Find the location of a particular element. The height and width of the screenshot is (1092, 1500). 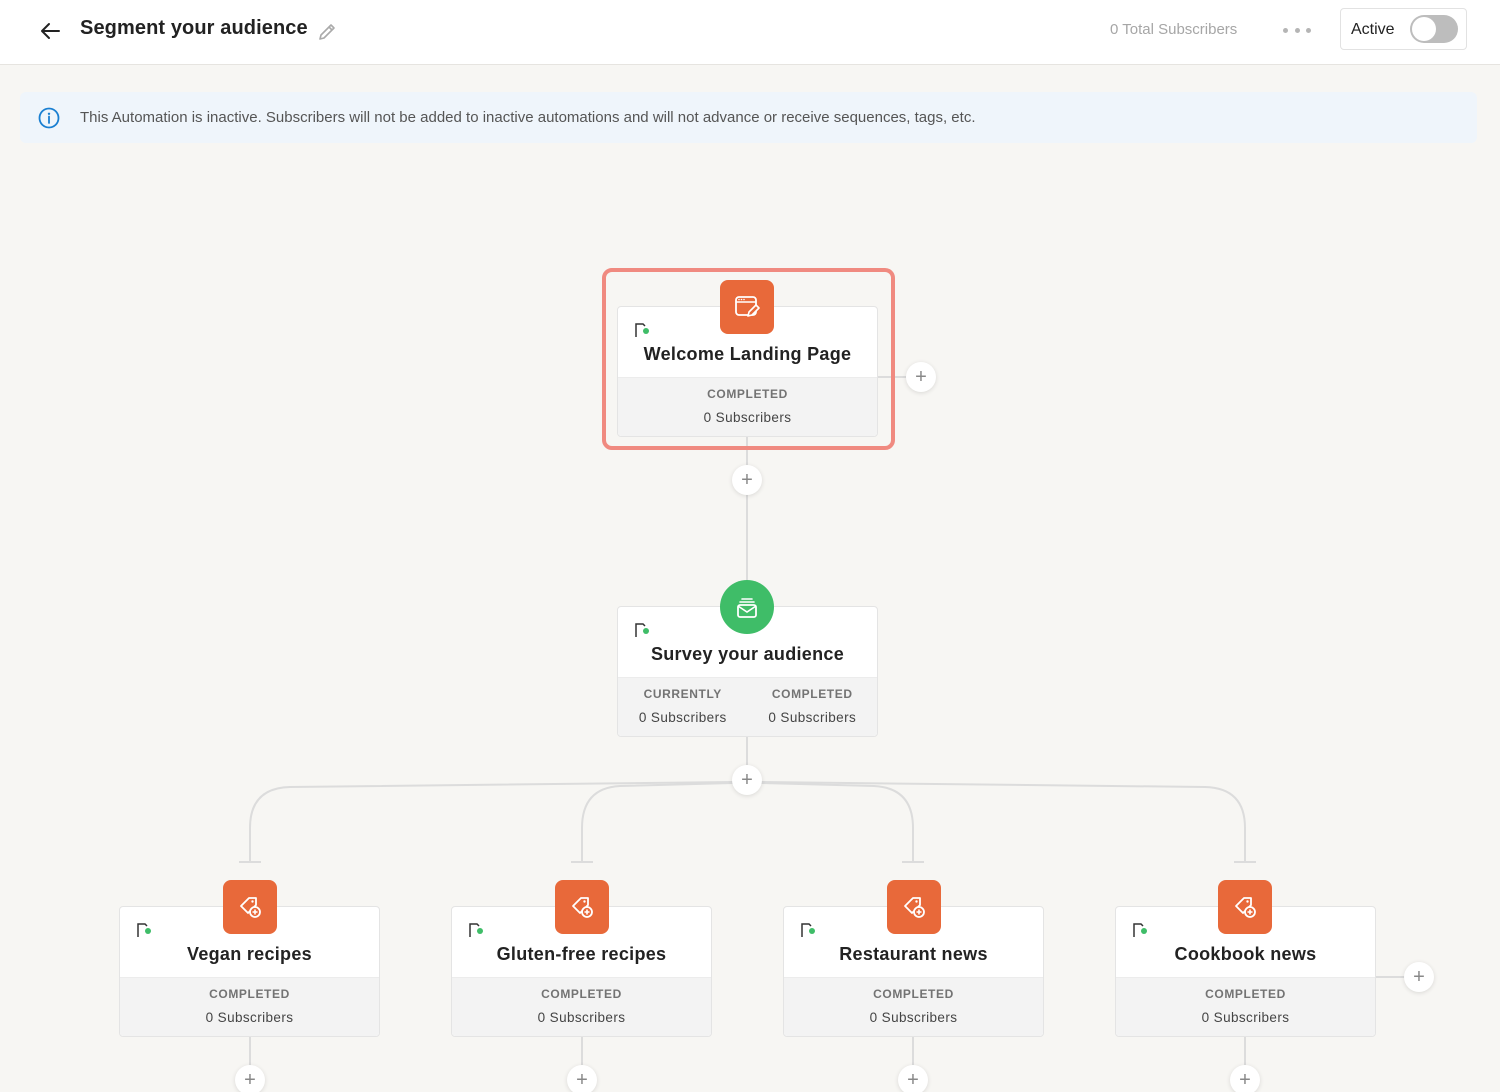

node-title: Vegan recipes is located at coordinates (249, 954).